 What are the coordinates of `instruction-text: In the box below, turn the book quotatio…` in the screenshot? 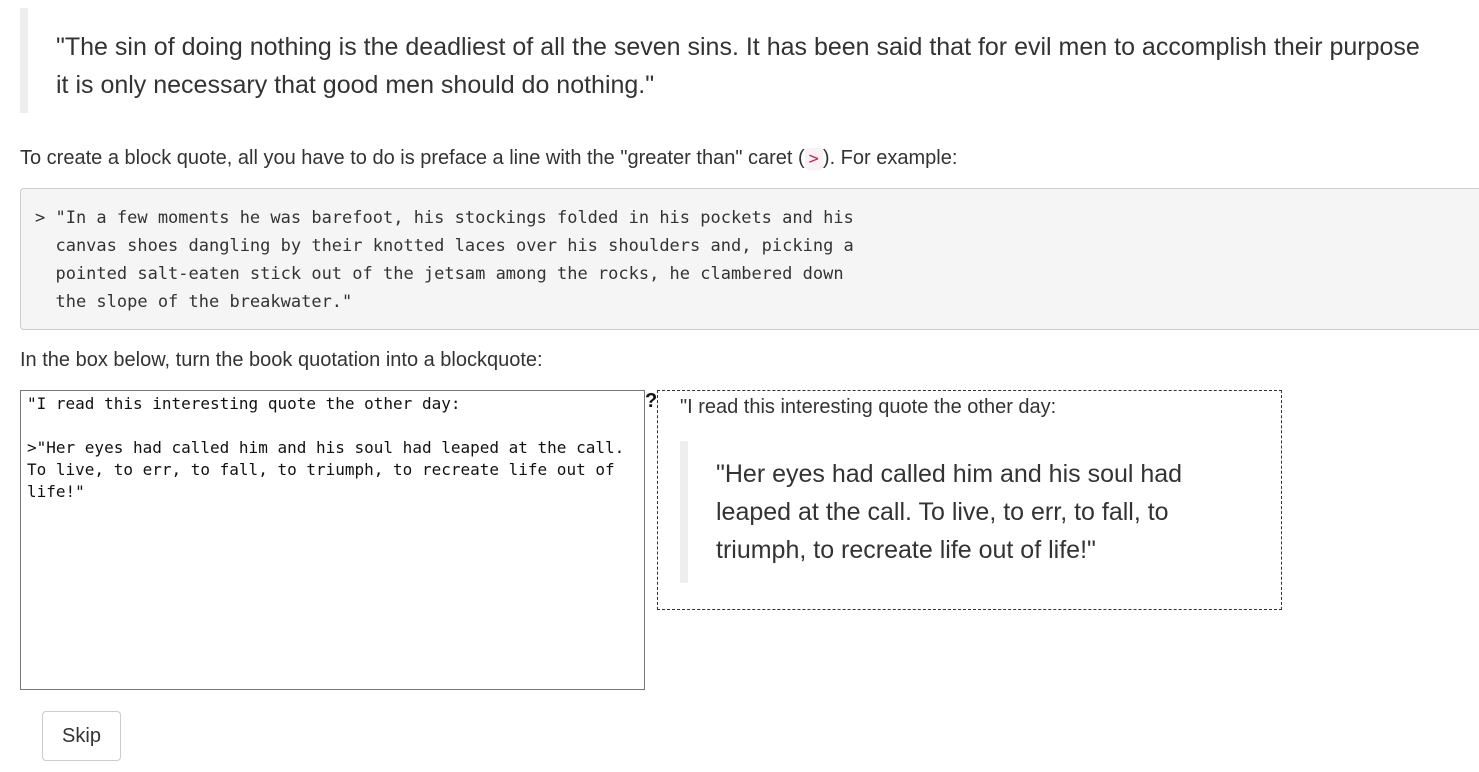 It's located at (281, 360).